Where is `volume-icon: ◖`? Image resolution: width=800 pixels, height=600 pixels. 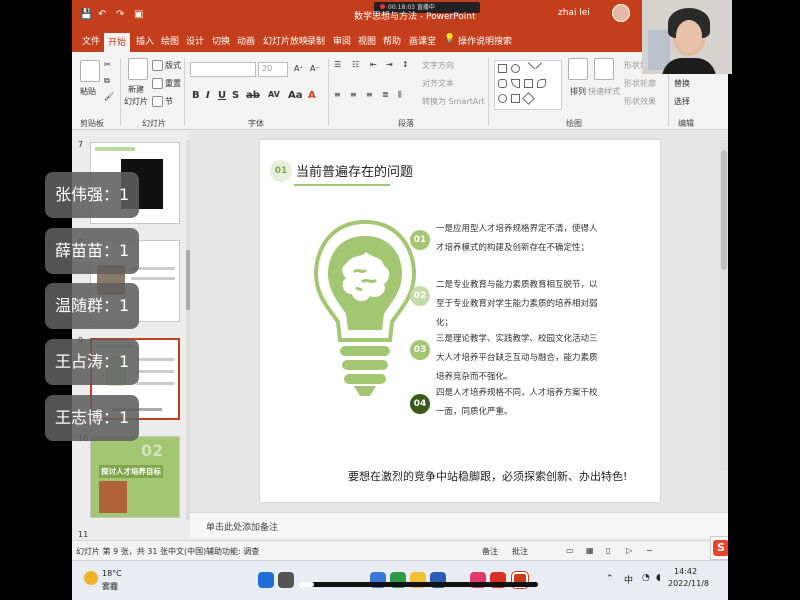
volume-icon: ◖ is located at coordinates (658, 578).